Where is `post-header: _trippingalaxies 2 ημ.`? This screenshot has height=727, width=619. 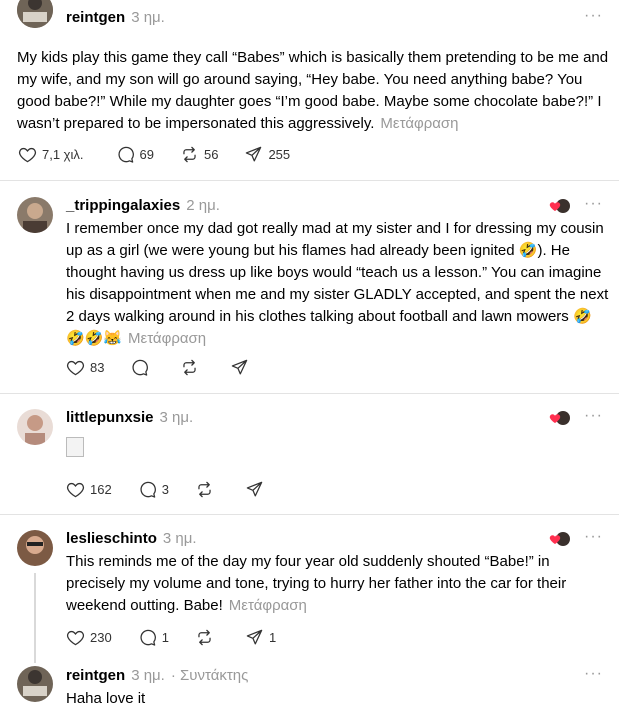 post-header: _trippingalaxies 2 ημ. is located at coordinates (143, 205).